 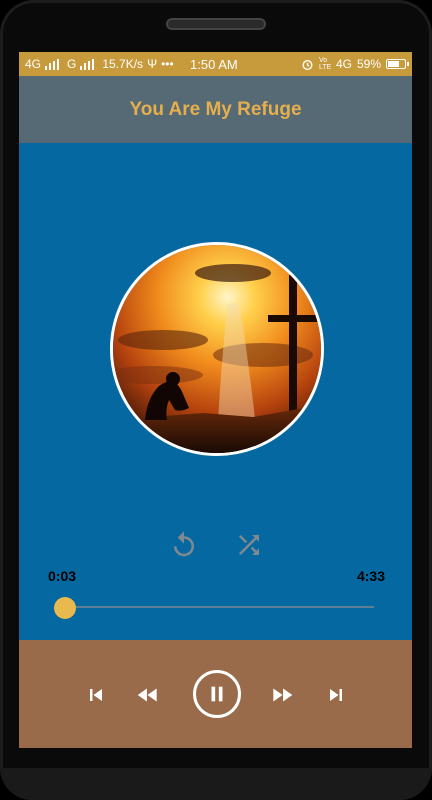 I want to click on shuffle-icon, so click(x=249, y=545).